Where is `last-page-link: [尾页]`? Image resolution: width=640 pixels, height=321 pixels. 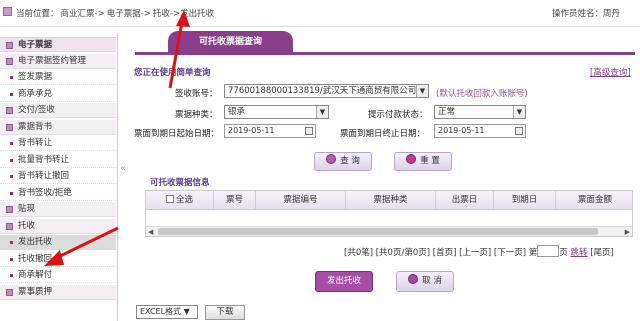 last-page-link: [尾页] is located at coordinates (602, 253).